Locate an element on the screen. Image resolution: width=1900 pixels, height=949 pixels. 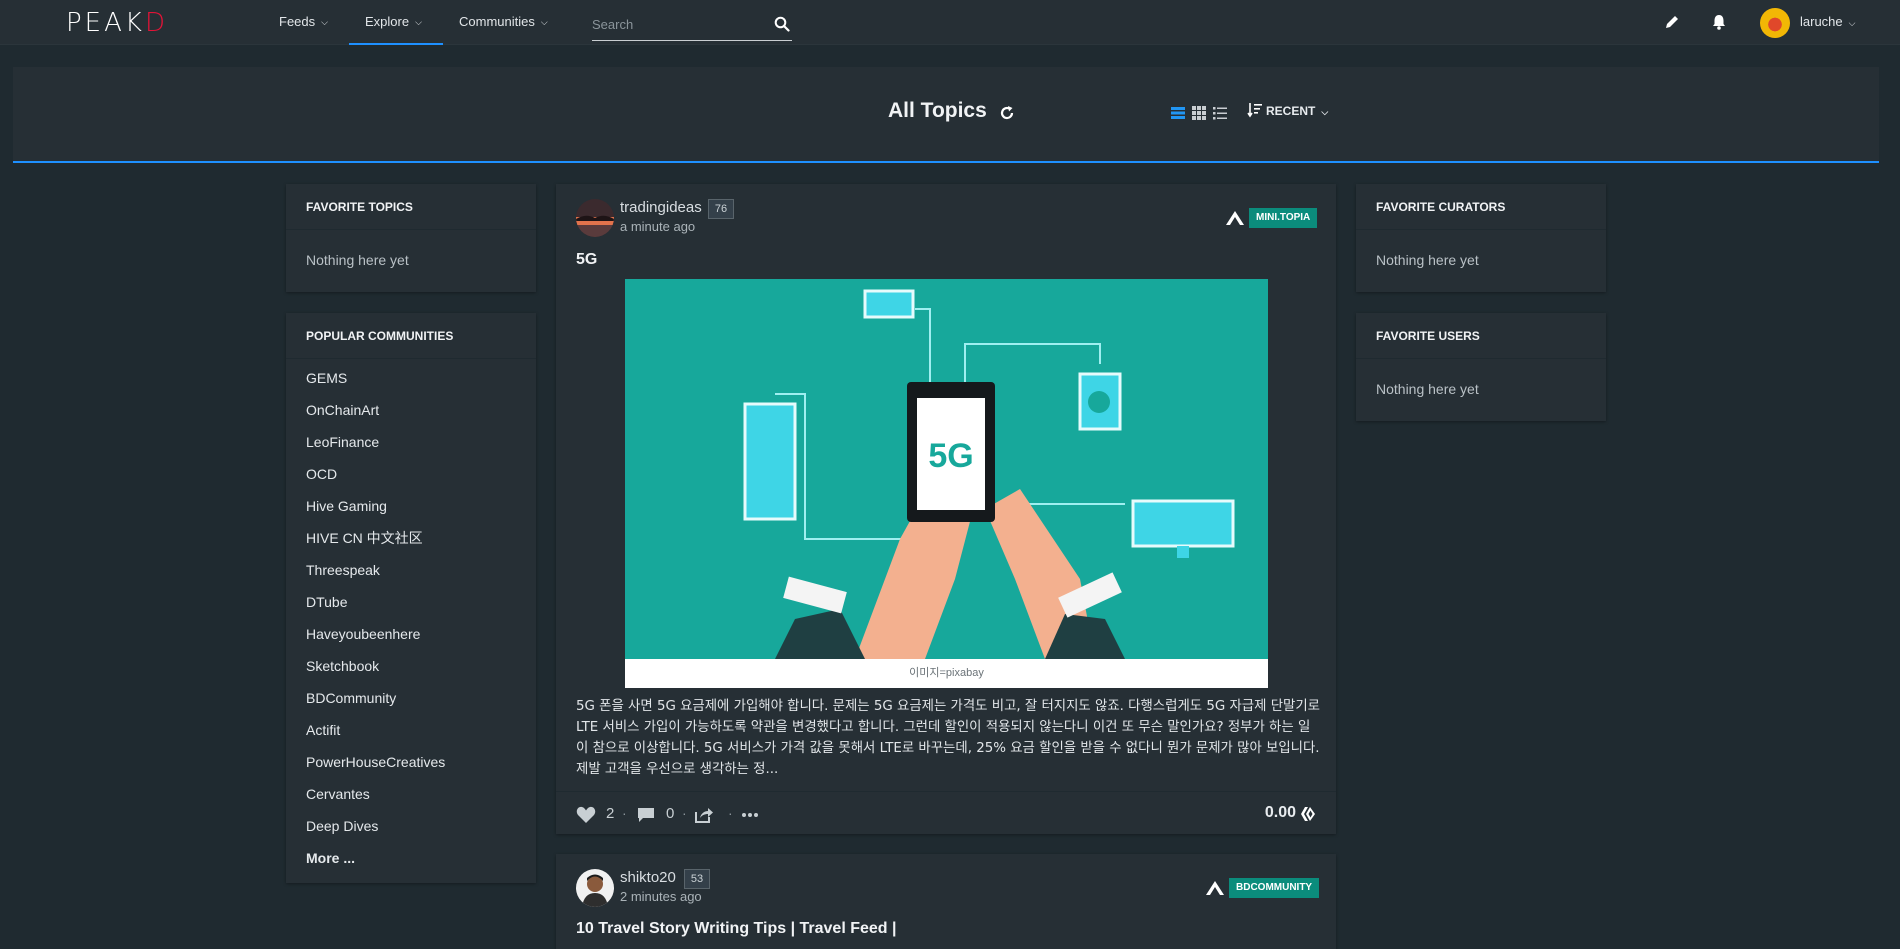
community-item: OCD is located at coordinates (411, 474).